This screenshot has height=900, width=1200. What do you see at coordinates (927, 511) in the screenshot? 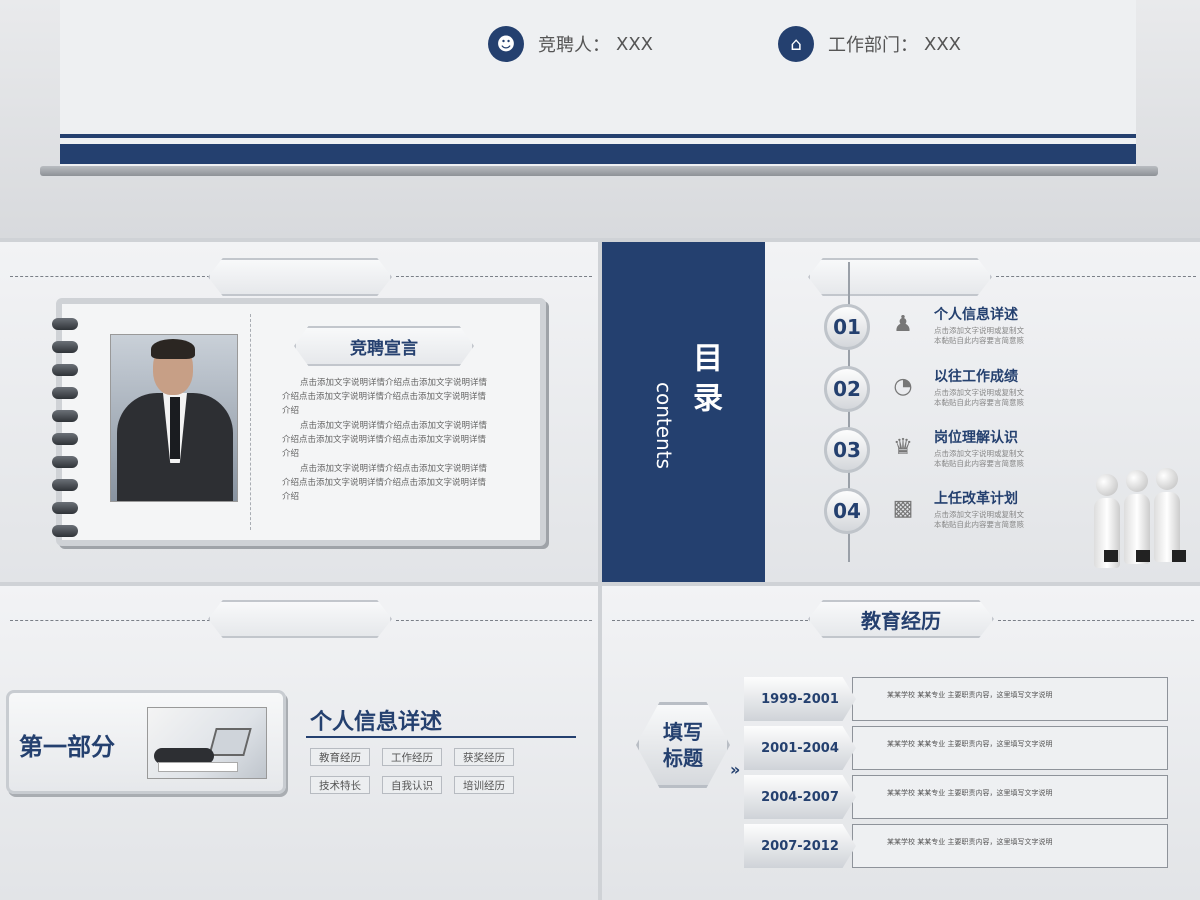
I see `toc-item: 04 ▩ 上任改革计划 点击添加文字说明或复制文本黏贴自此内容要言简意赅` at bounding box center [927, 511].